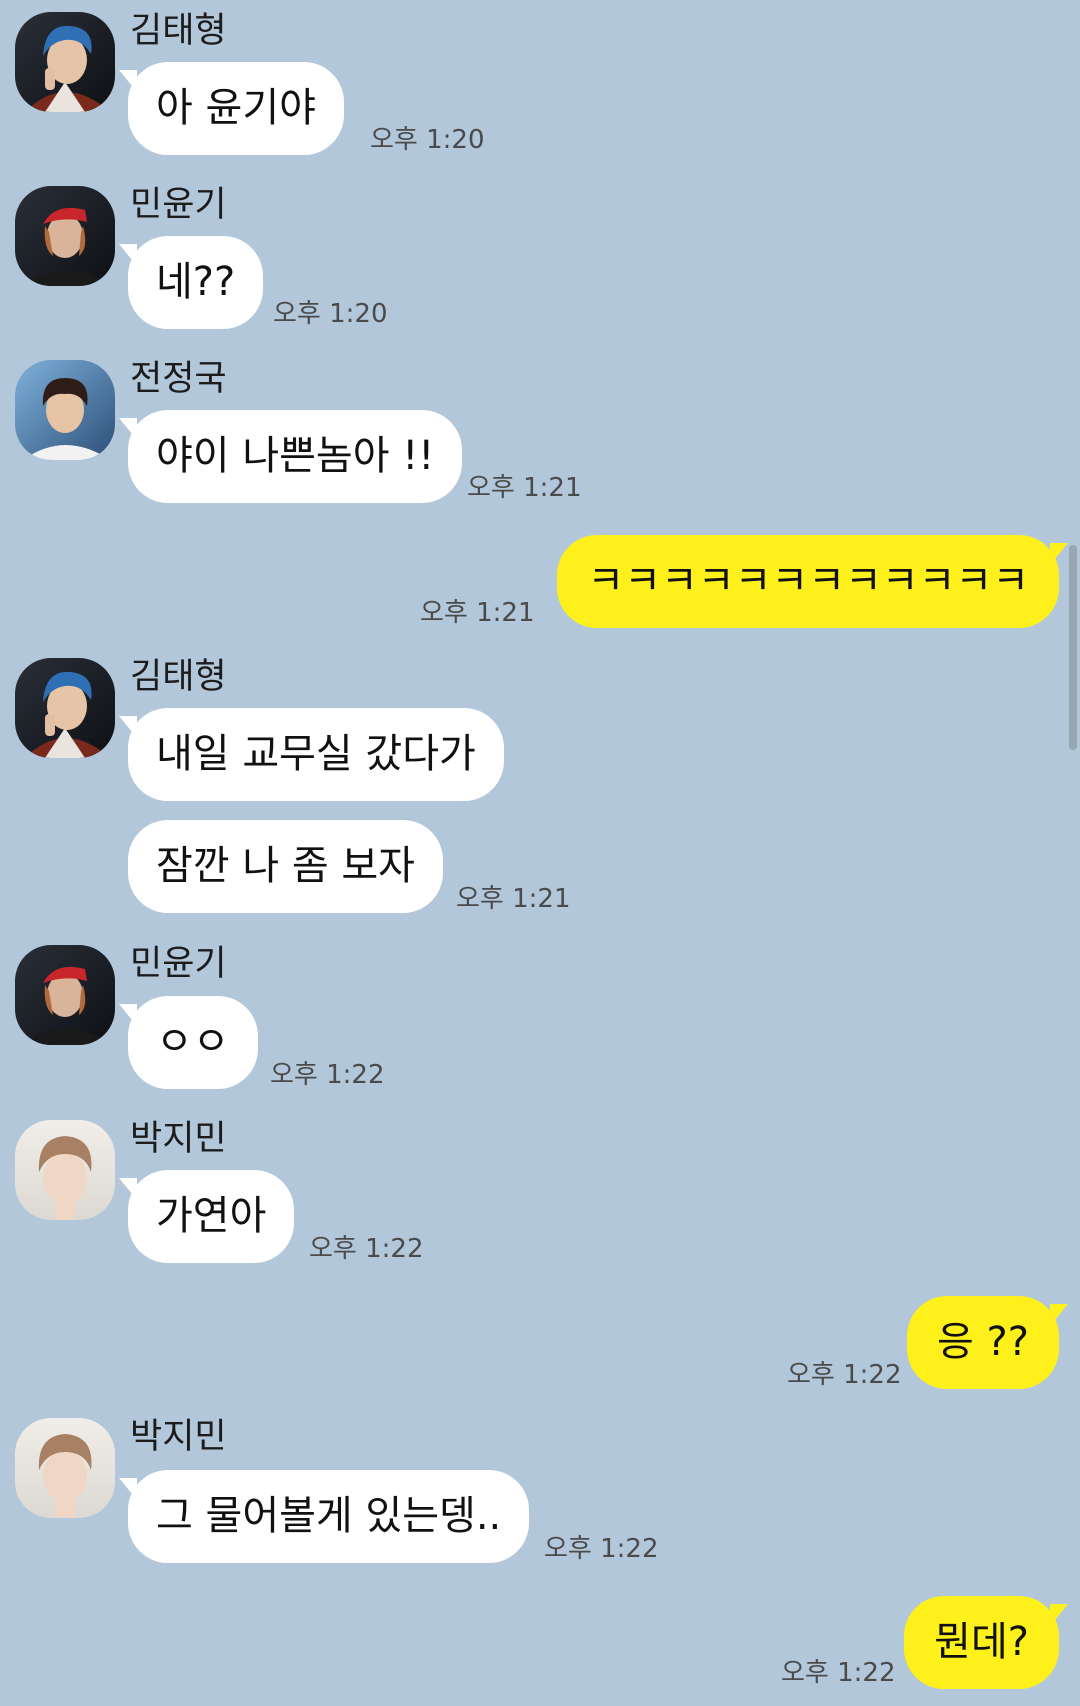 This screenshot has height=1706, width=1080. What do you see at coordinates (191, 282) in the screenshot?
I see `message-bubble: 네??` at bounding box center [191, 282].